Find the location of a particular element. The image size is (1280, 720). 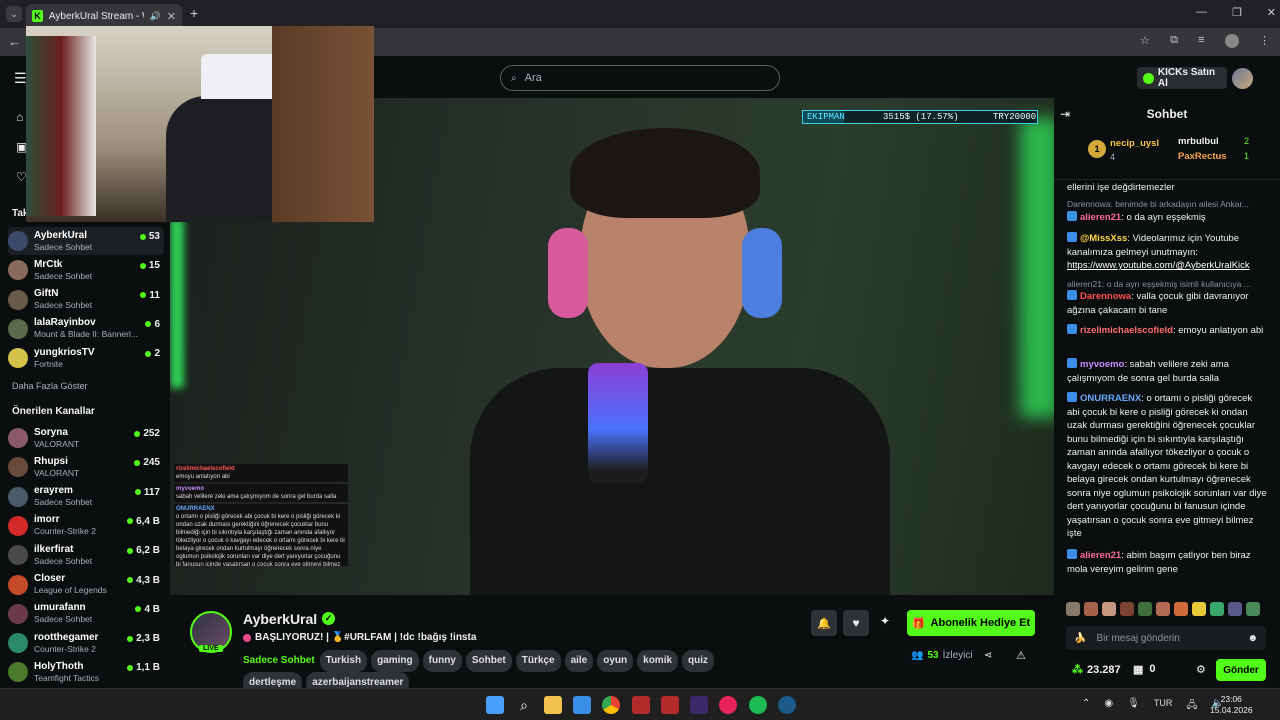

chat-settings-icon: ⚙ is located at coordinates (1201, 669).